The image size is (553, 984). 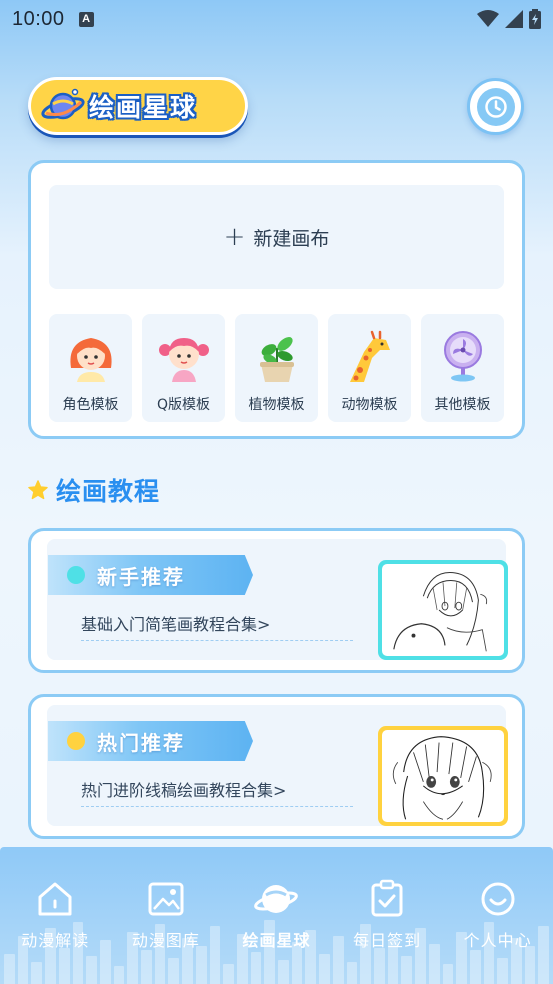 I want to click on tutorial-card-popular: 热门推荐 热门进阶线稿绘画教程合集>, so click(x=276, y=766).